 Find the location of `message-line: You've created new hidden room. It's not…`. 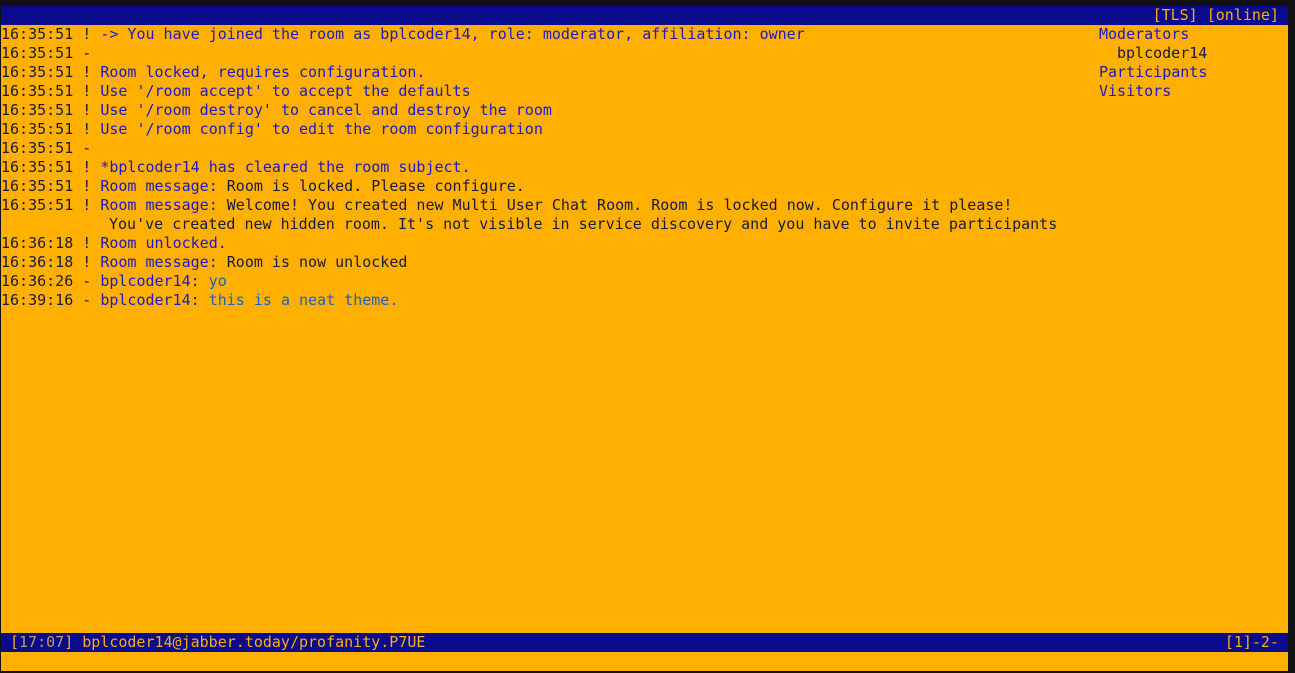

message-line: You've created new hidden room. It's not… is located at coordinates (546, 224).